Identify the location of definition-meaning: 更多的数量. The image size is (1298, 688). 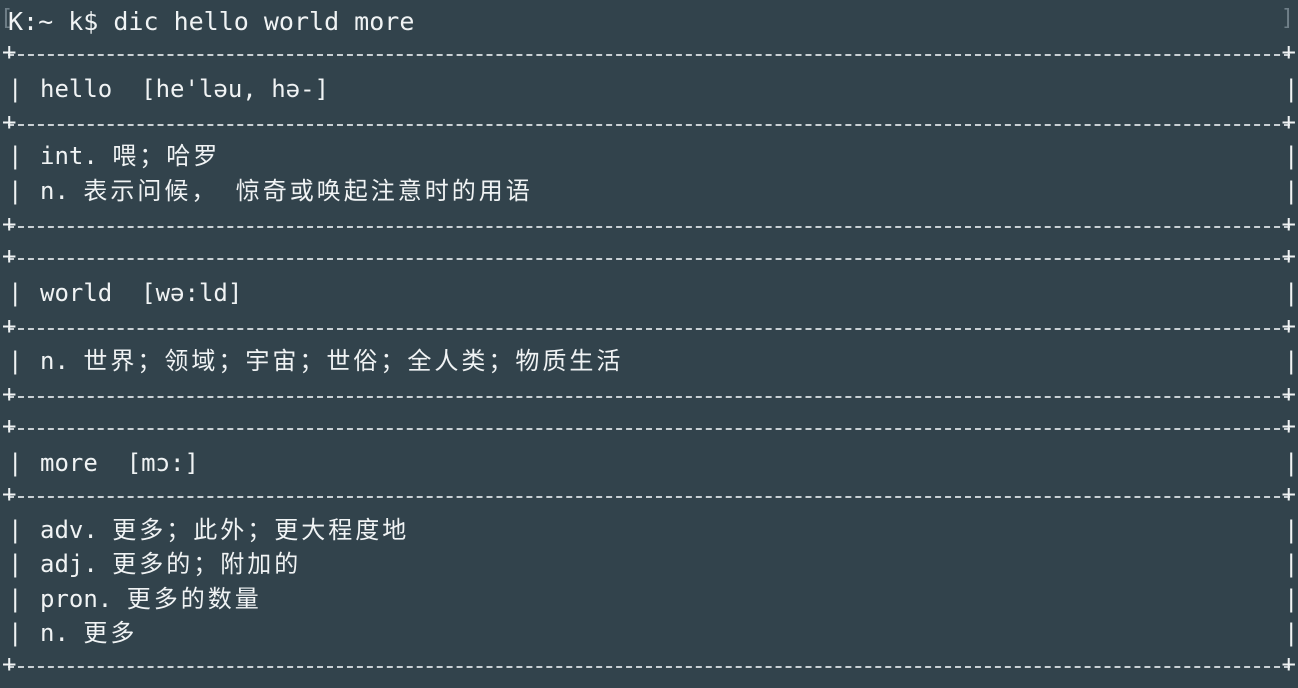
(194, 599).